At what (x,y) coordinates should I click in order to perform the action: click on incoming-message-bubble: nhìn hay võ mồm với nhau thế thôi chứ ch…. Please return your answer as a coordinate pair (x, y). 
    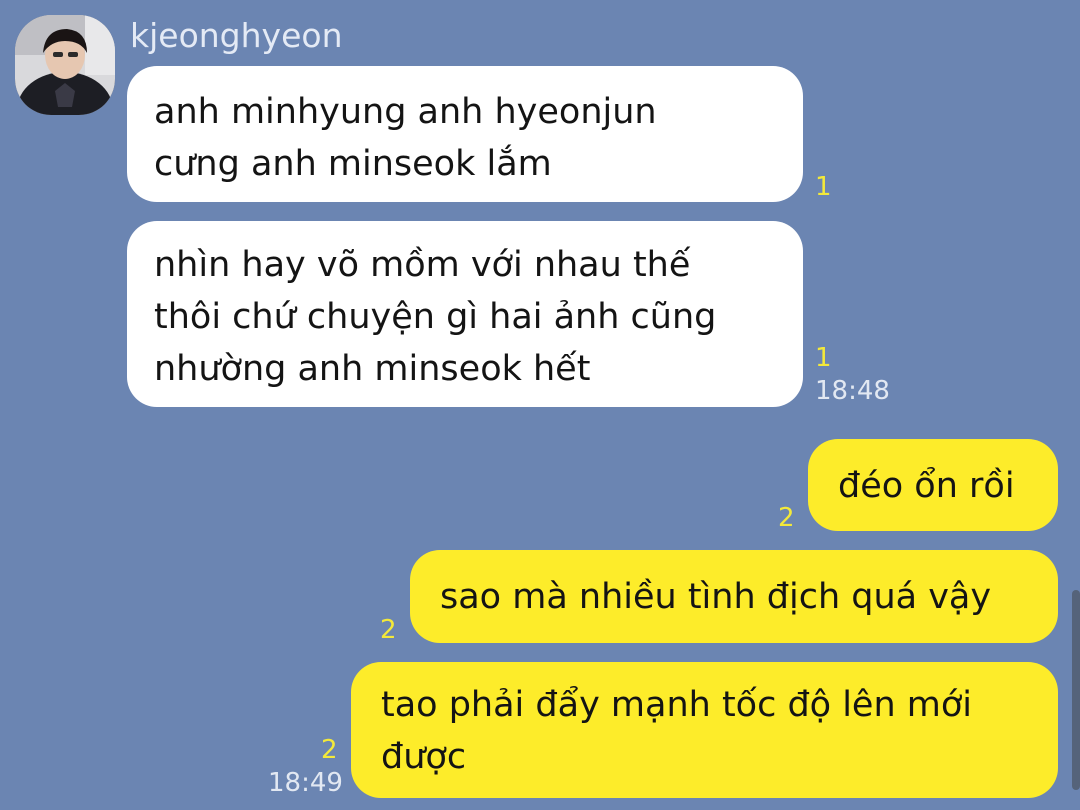
    Looking at the image, I should click on (465, 314).